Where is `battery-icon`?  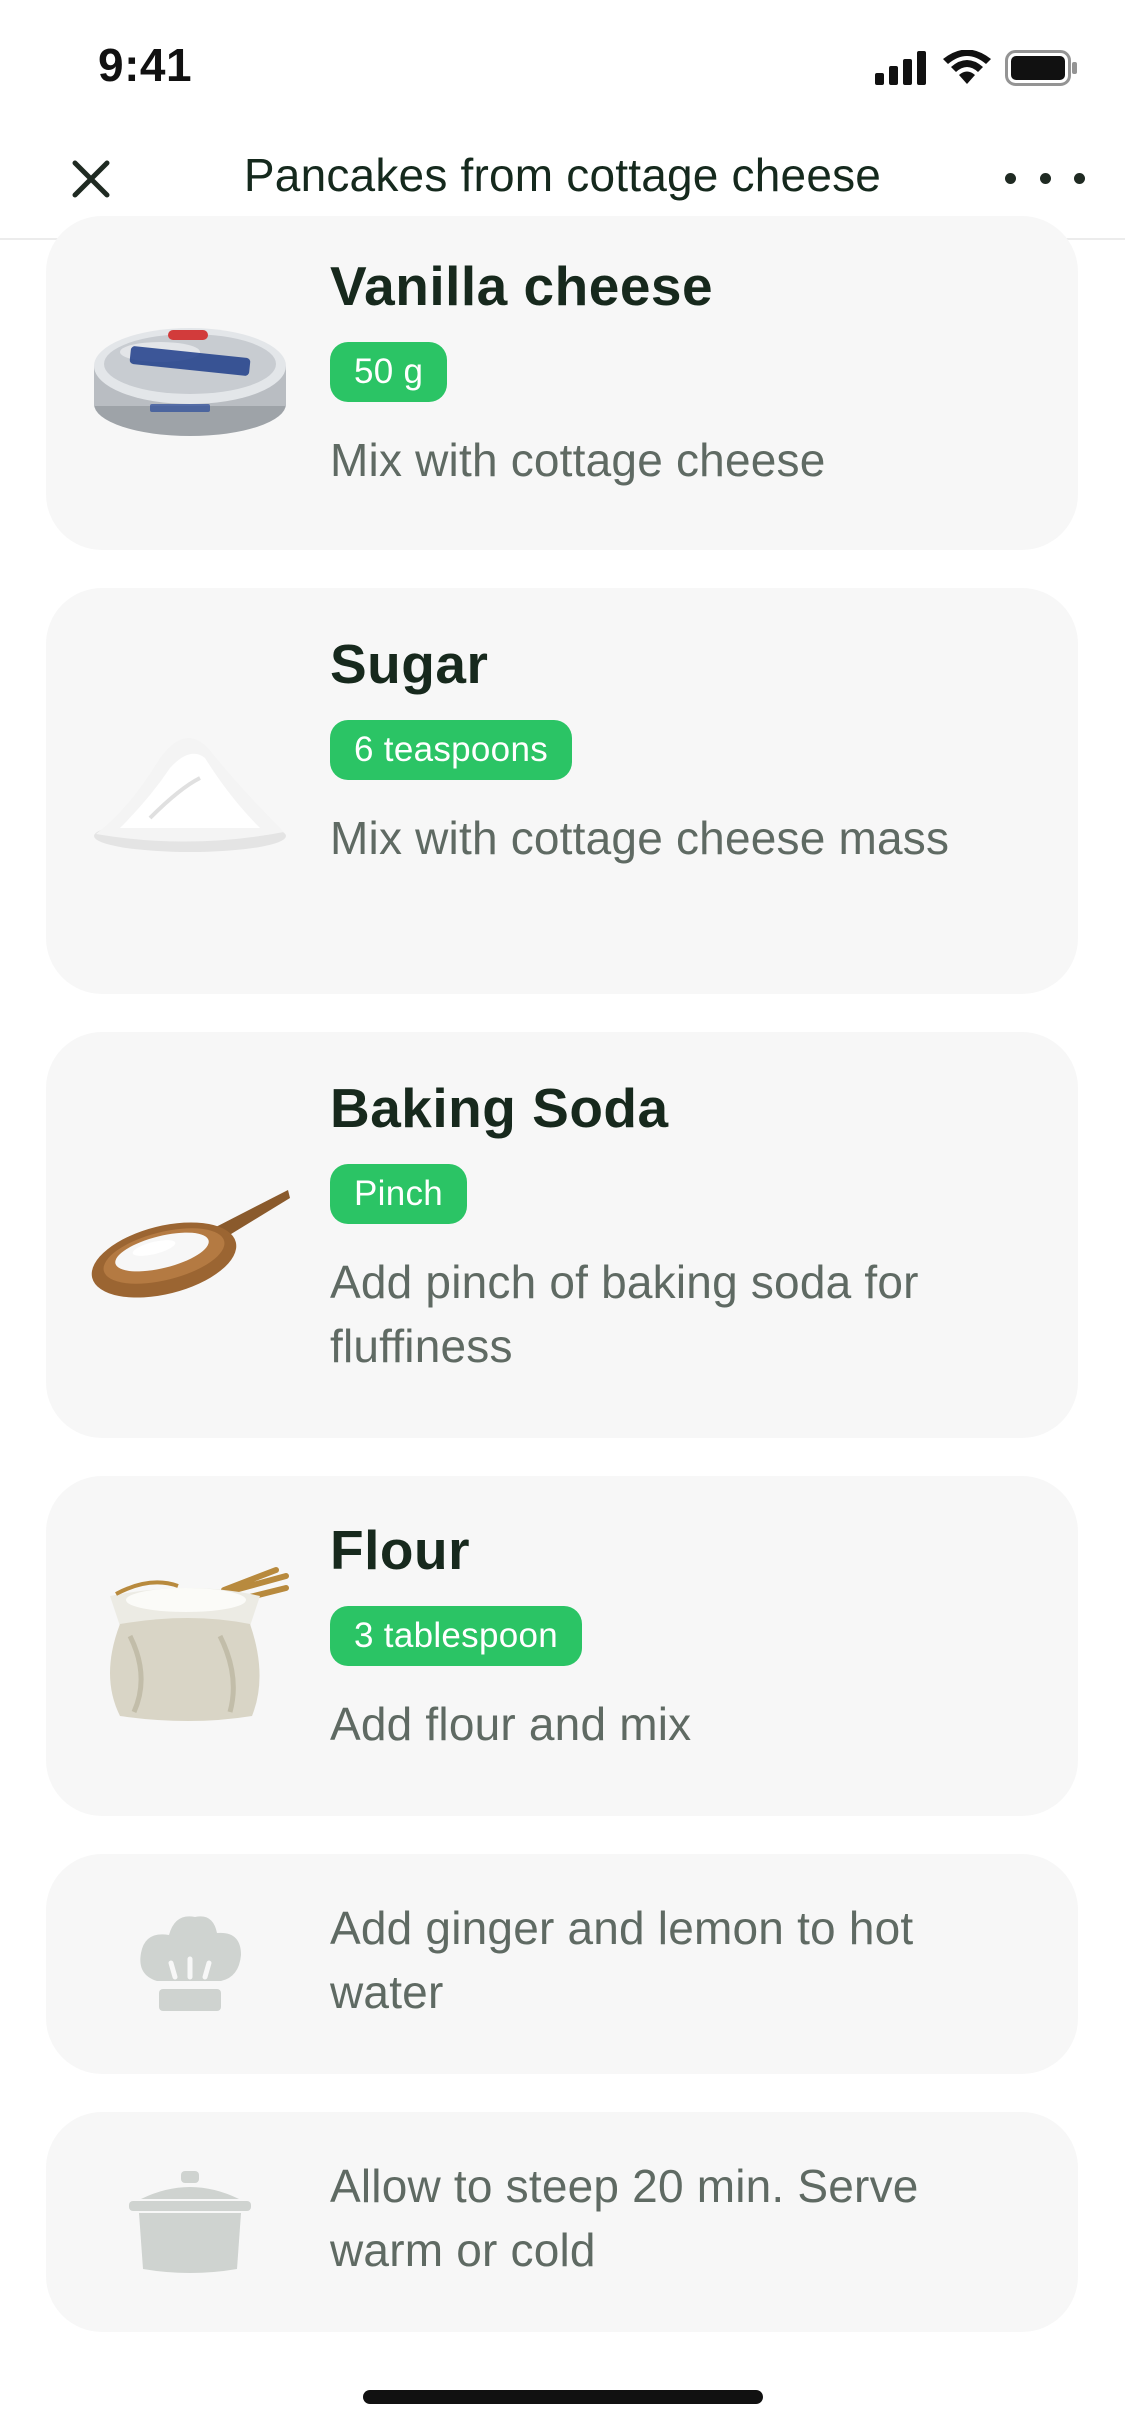
battery-icon is located at coordinates (1041, 68).